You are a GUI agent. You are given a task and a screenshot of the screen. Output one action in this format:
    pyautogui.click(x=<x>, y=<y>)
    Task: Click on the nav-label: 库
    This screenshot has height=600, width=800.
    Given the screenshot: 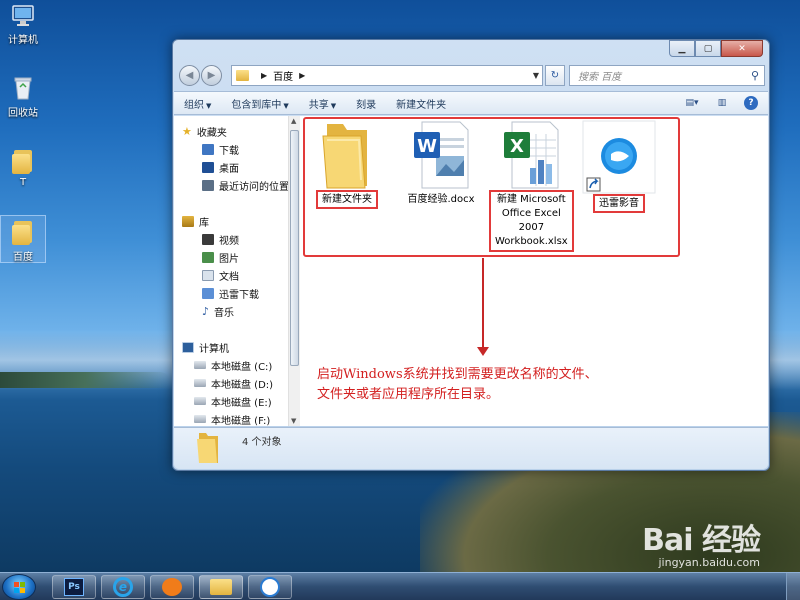 What is the action you would take?
    pyautogui.click(x=204, y=223)
    